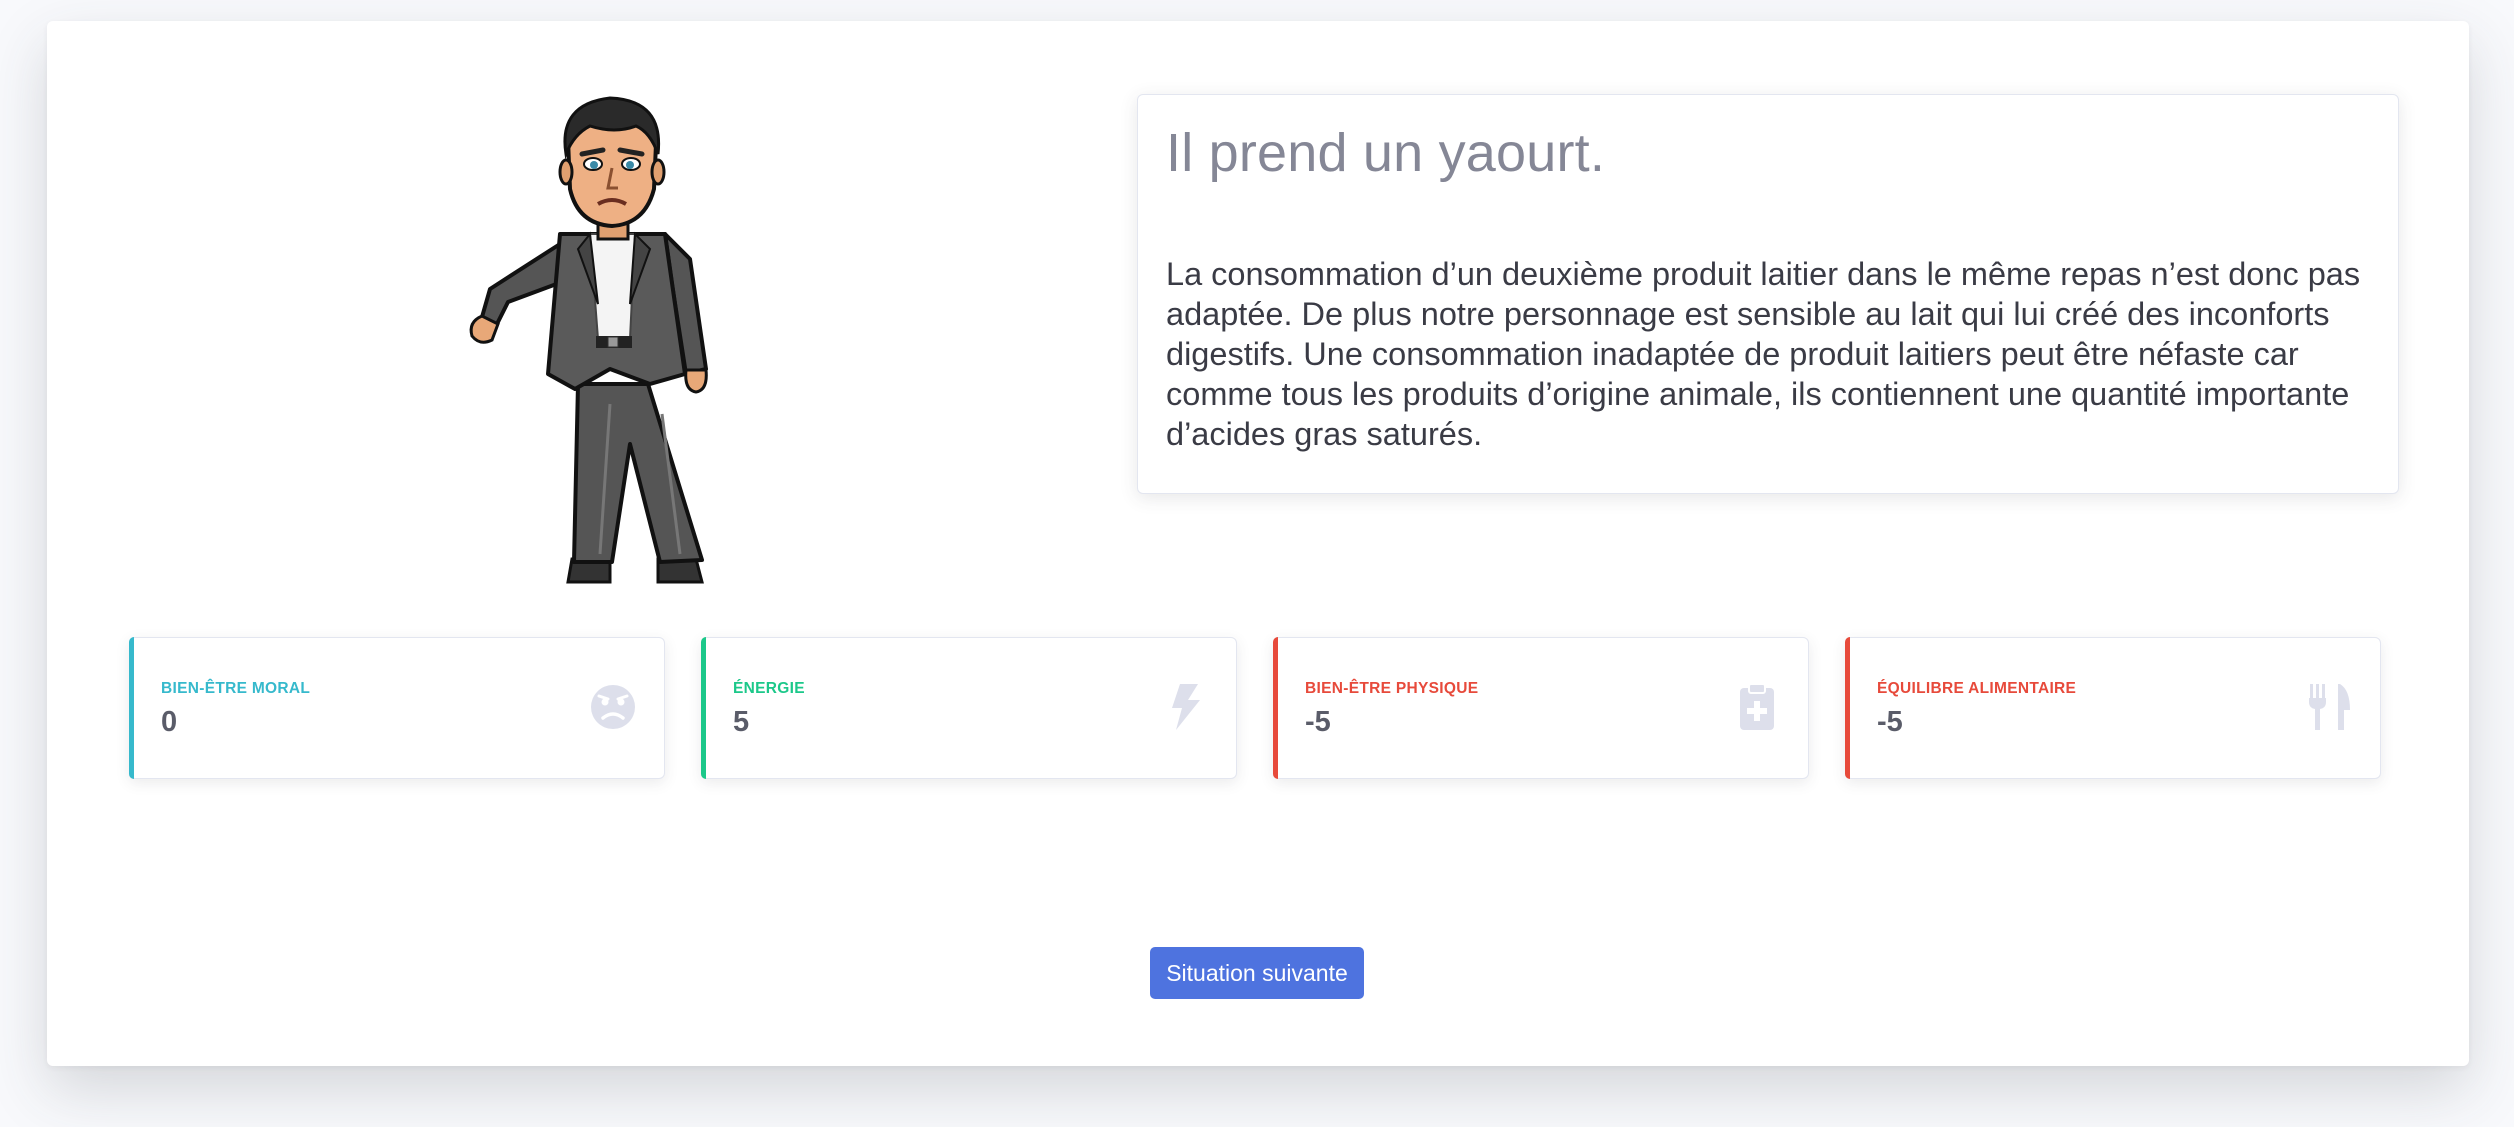 This screenshot has width=2514, height=1127. What do you see at coordinates (1541, 708) in the screenshot?
I see `stat-card-physical: Bien-être physique -5` at bounding box center [1541, 708].